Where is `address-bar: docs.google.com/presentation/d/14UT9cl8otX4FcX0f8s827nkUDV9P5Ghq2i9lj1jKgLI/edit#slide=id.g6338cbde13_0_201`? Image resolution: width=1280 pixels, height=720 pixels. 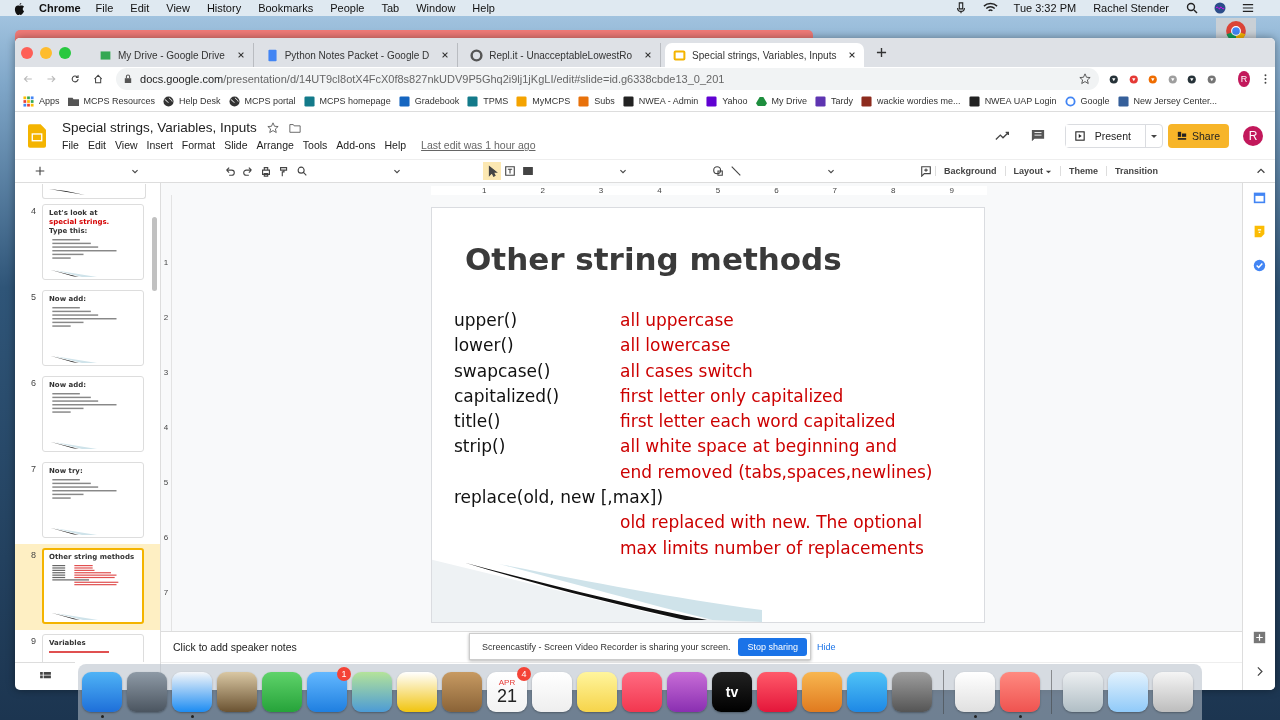 address-bar: docs.google.com/presentation/d/14UT9cl8otX4FcX0f8s827nkUDV9P5Ghq2i9lj1jKgLI/edit#slide=id.g6338cbde13_0_201 is located at coordinates (608, 79).